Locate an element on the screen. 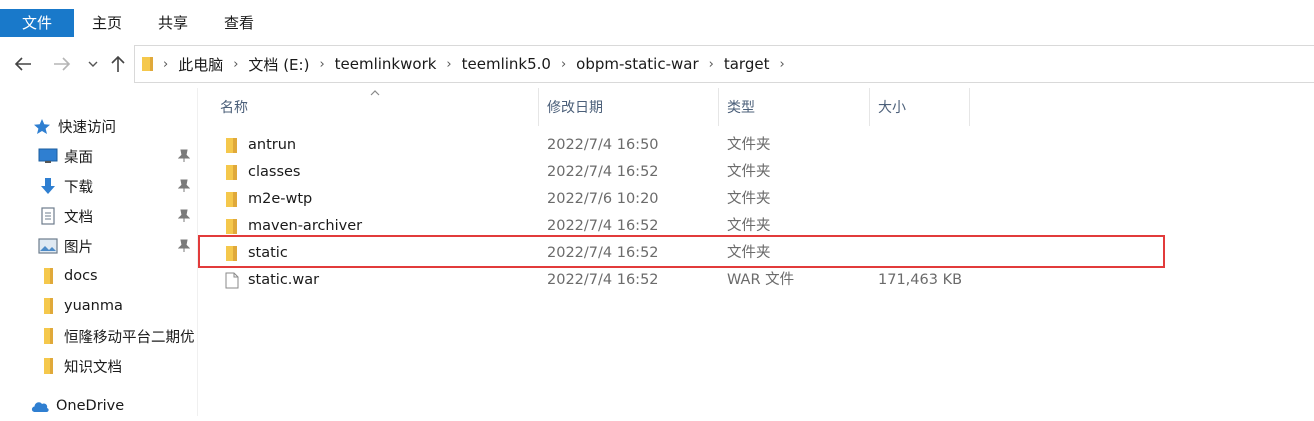 The height and width of the screenshot is (421, 1314). sidebar-item-quick-access: 快速访问 is located at coordinates (99, 126).